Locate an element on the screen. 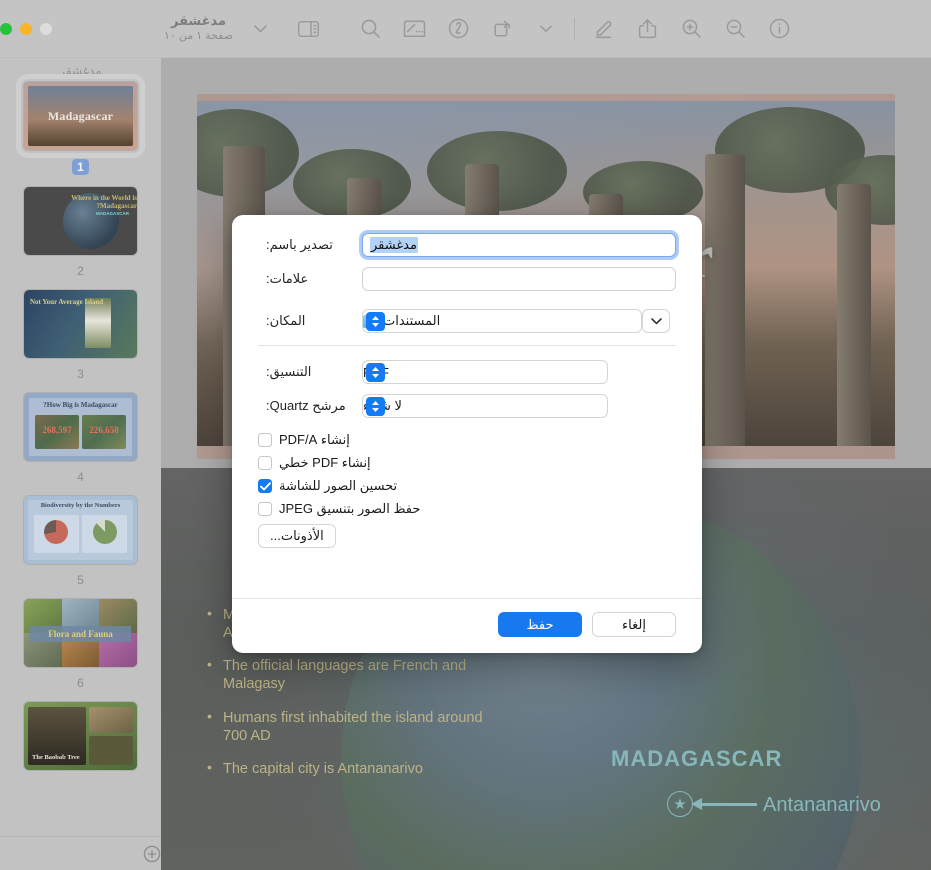 This screenshot has width=931, height=870. minimize-window-button is located at coordinates (26, 28).